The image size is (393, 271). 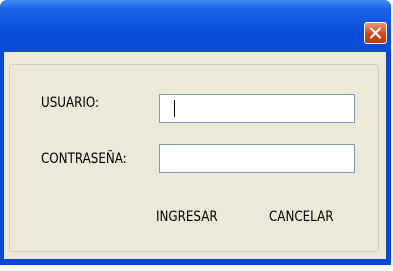 I want to click on cancelar-button: CANCELAR, so click(x=301, y=217).